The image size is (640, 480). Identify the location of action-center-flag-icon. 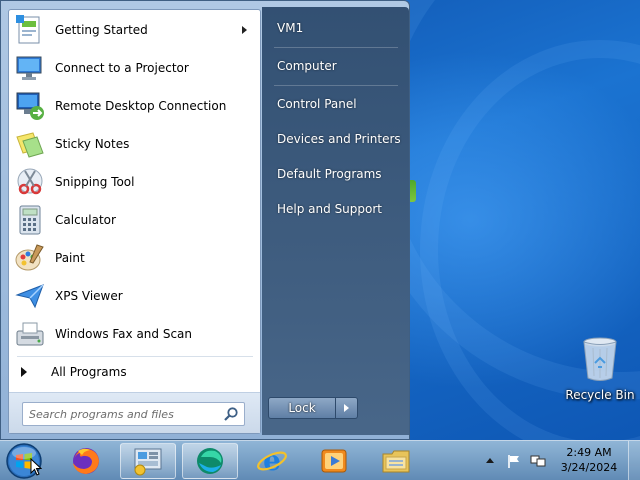
(514, 461).